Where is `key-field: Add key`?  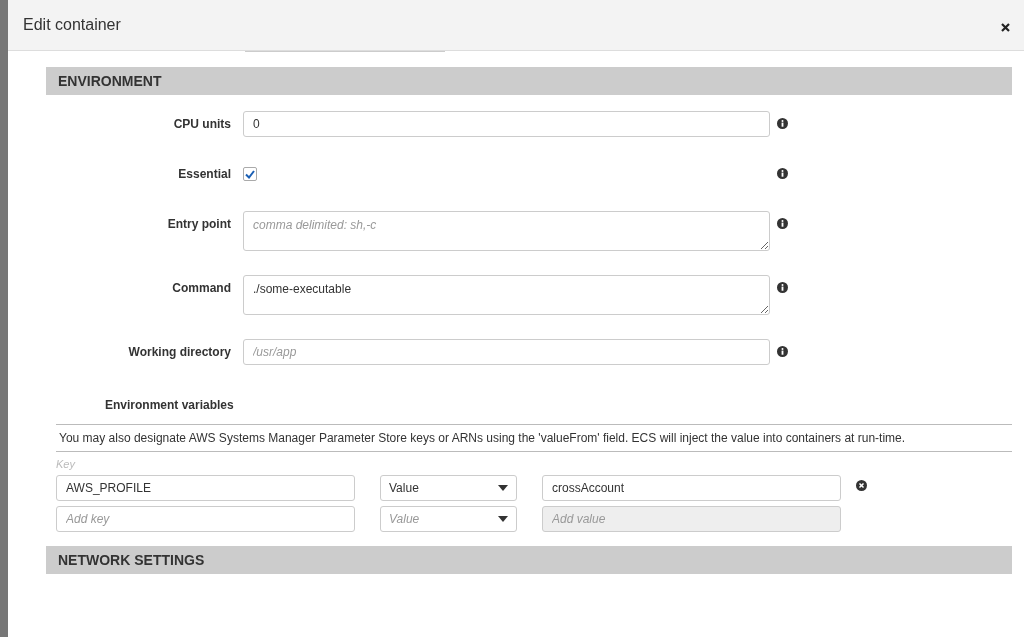
key-field: Add key is located at coordinates (205, 519).